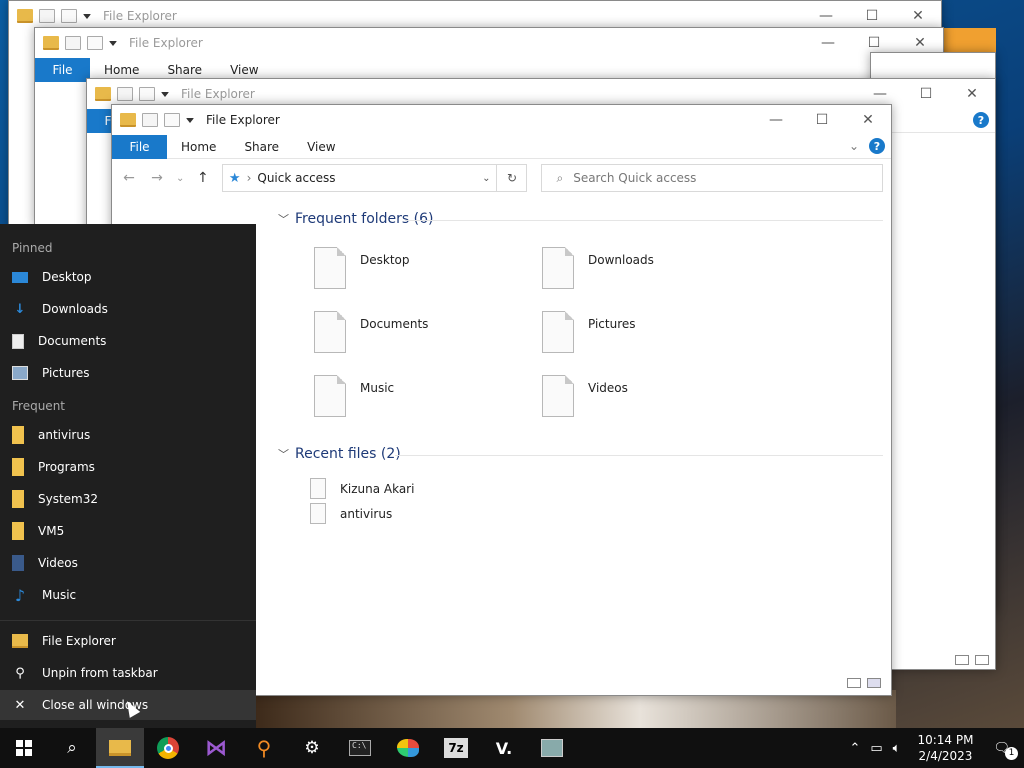 This screenshot has width=1024, height=768. Describe the element at coordinates (877, 146) in the screenshot. I see `help-icon: ?` at that location.